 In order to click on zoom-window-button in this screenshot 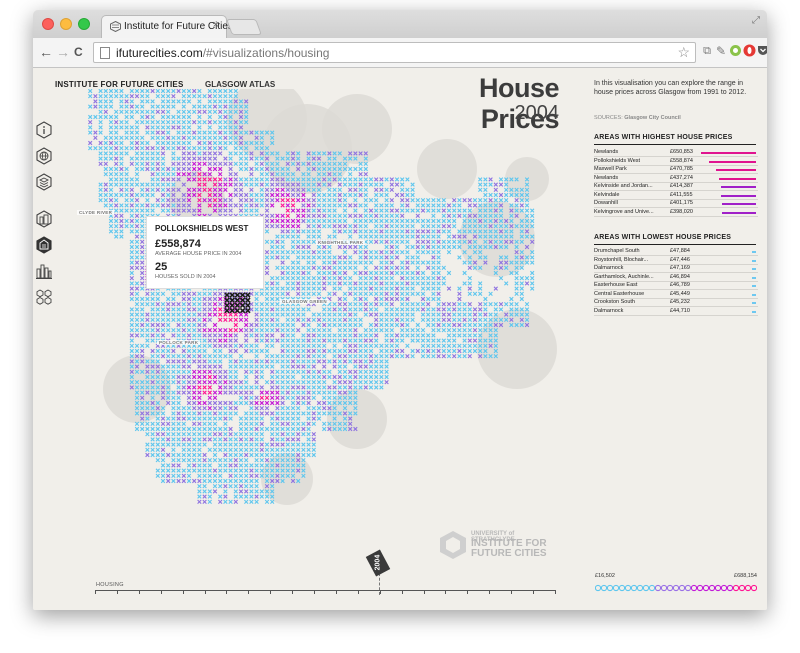, I will do `click(84, 24)`.